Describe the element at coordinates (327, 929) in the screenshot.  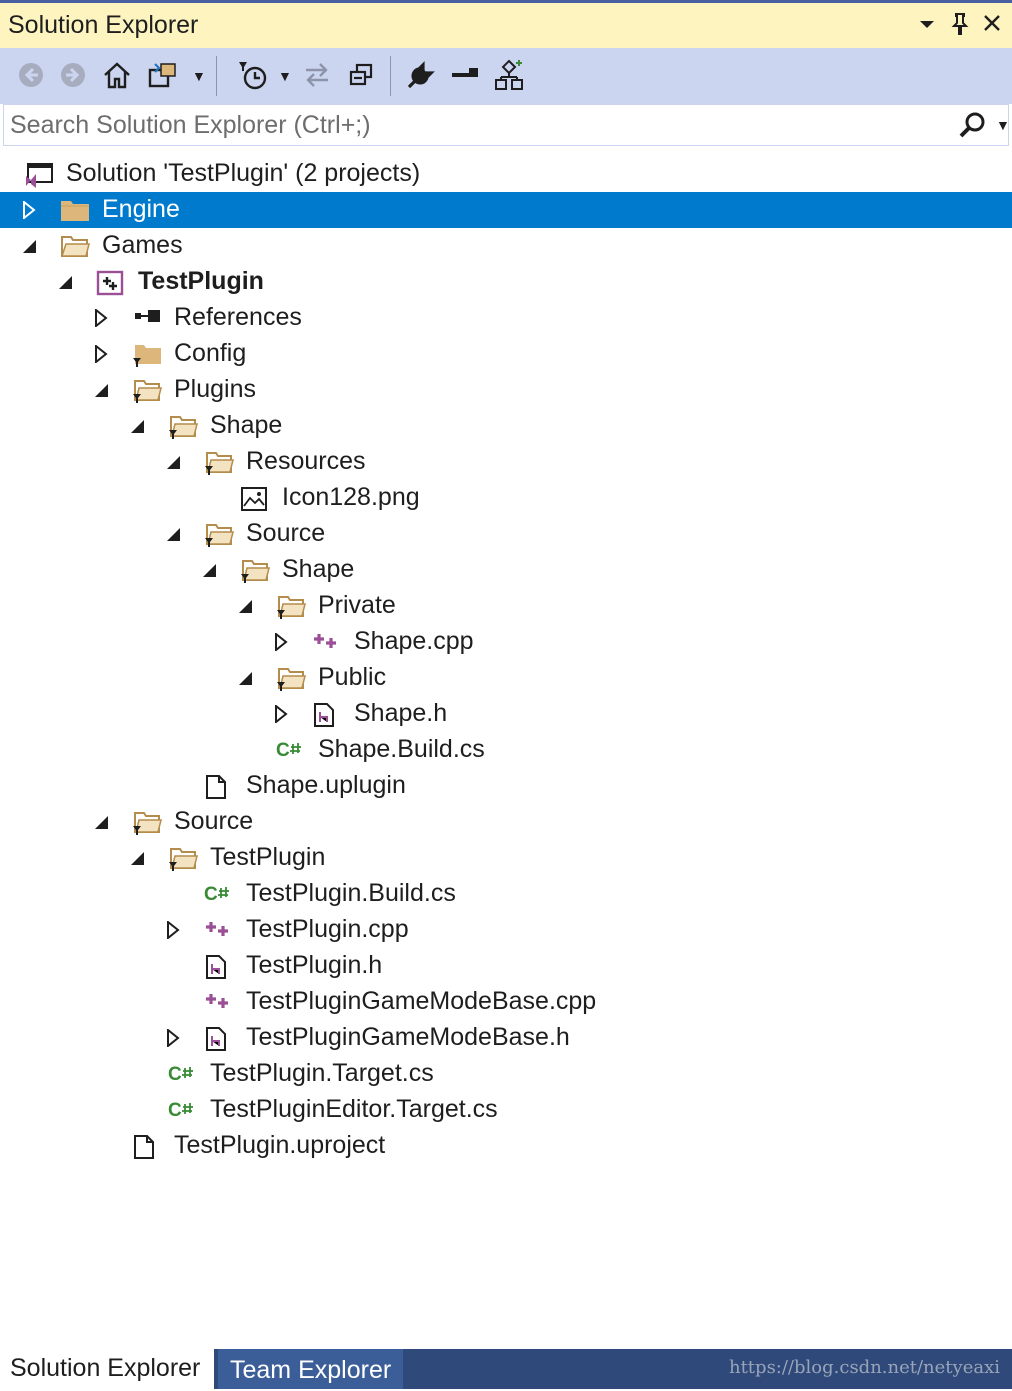
I see `tree-item-label: TestPlugin.cpp` at that location.